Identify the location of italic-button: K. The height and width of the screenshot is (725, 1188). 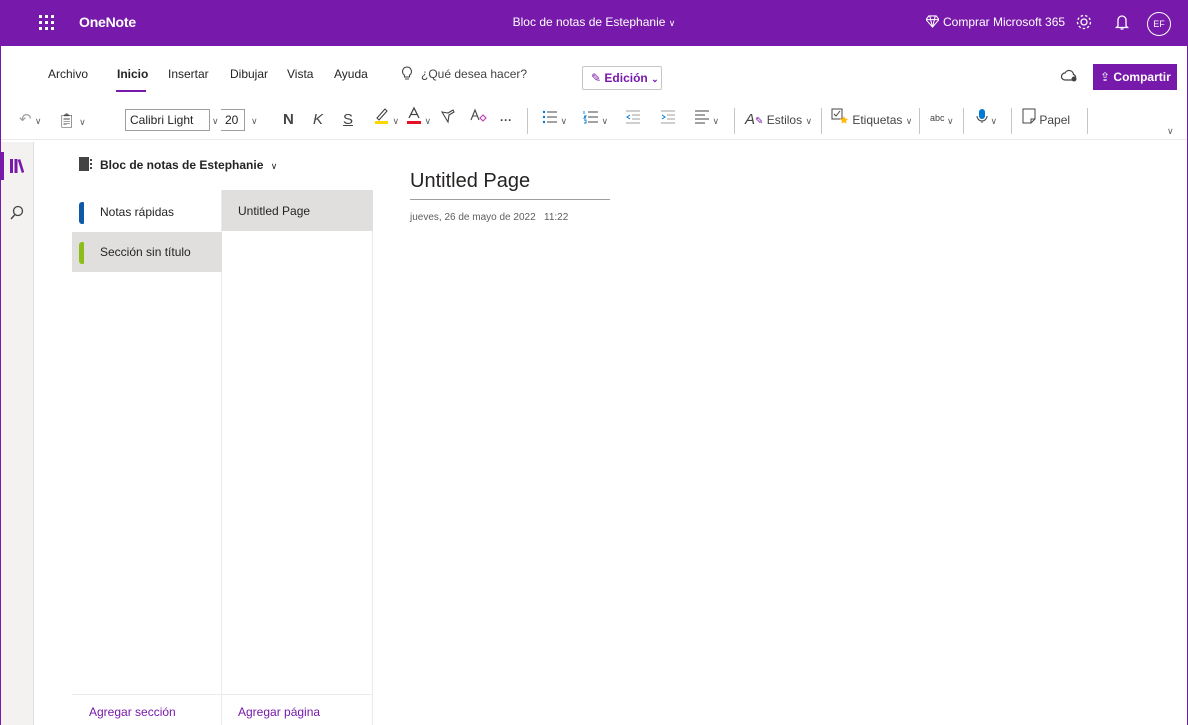
(318, 120).